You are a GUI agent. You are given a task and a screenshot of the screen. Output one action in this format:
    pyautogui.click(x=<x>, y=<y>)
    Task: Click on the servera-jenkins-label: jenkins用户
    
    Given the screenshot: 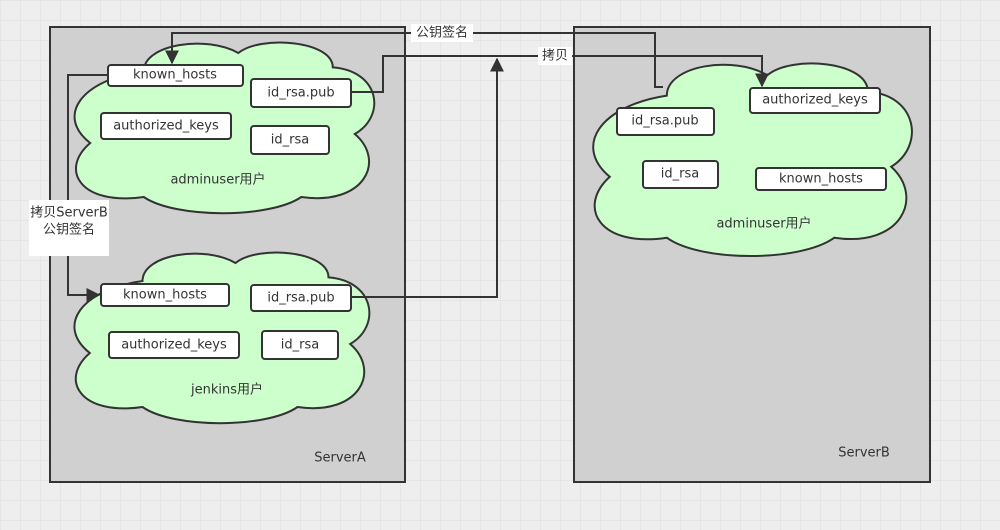 What is the action you would take?
    pyautogui.click(x=226, y=390)
    